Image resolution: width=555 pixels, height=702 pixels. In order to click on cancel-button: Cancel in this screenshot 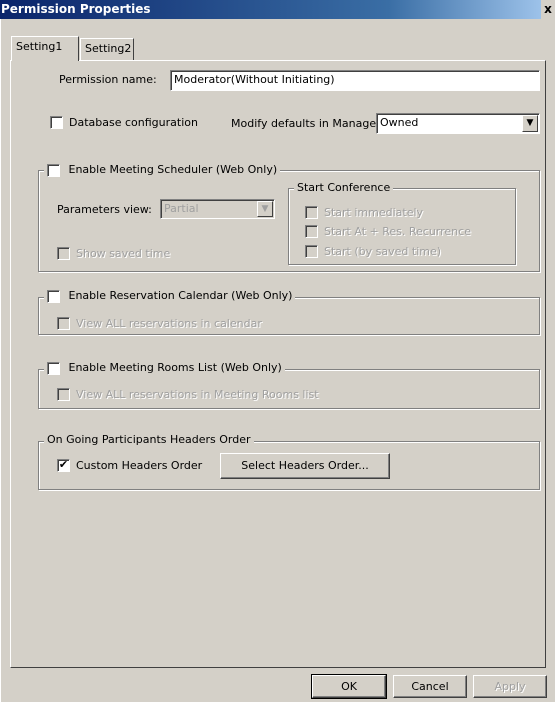, I will do `click(430, 686)`.